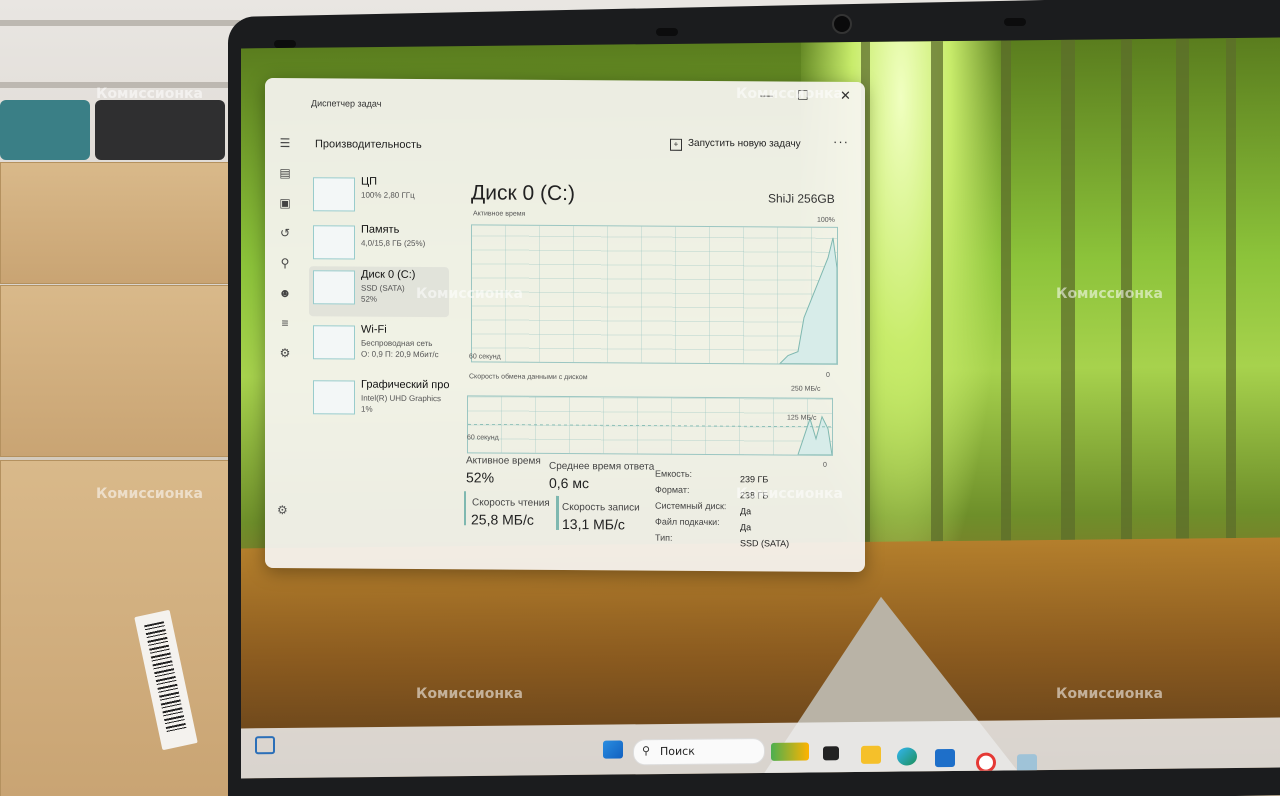 Image resolution: width=1280 pixels, height=796 pixels. What do you see at coordinates (511, 503) in the screenshot?
I see `read-speed-label: Скорость чтения` at bounding box center [511, 503].